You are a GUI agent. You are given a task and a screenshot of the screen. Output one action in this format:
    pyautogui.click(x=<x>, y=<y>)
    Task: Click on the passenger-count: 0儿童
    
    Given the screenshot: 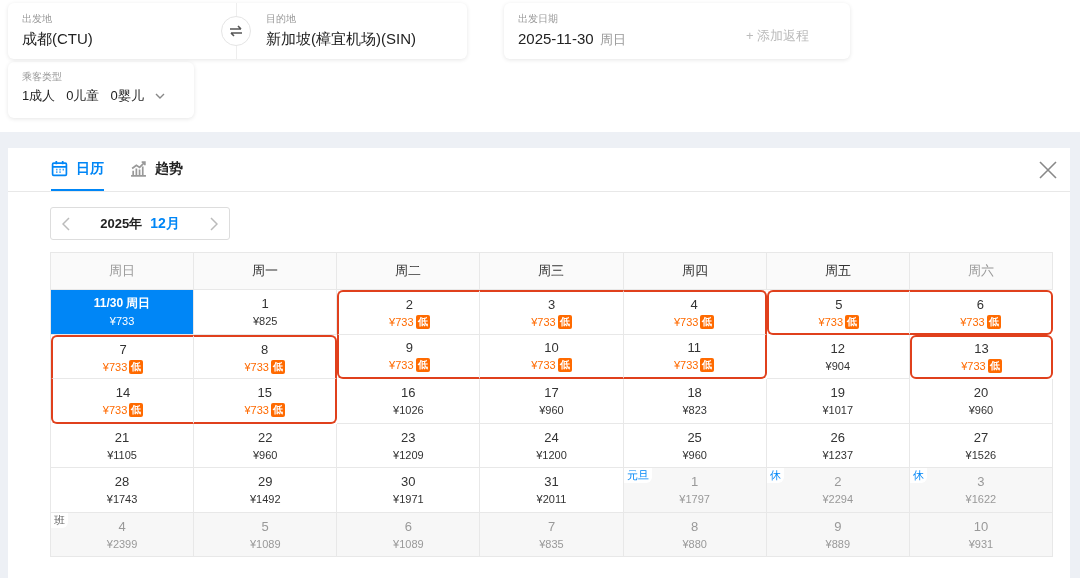 What is the action you would take?
    pyautogui.click(x=83, y=96)
    